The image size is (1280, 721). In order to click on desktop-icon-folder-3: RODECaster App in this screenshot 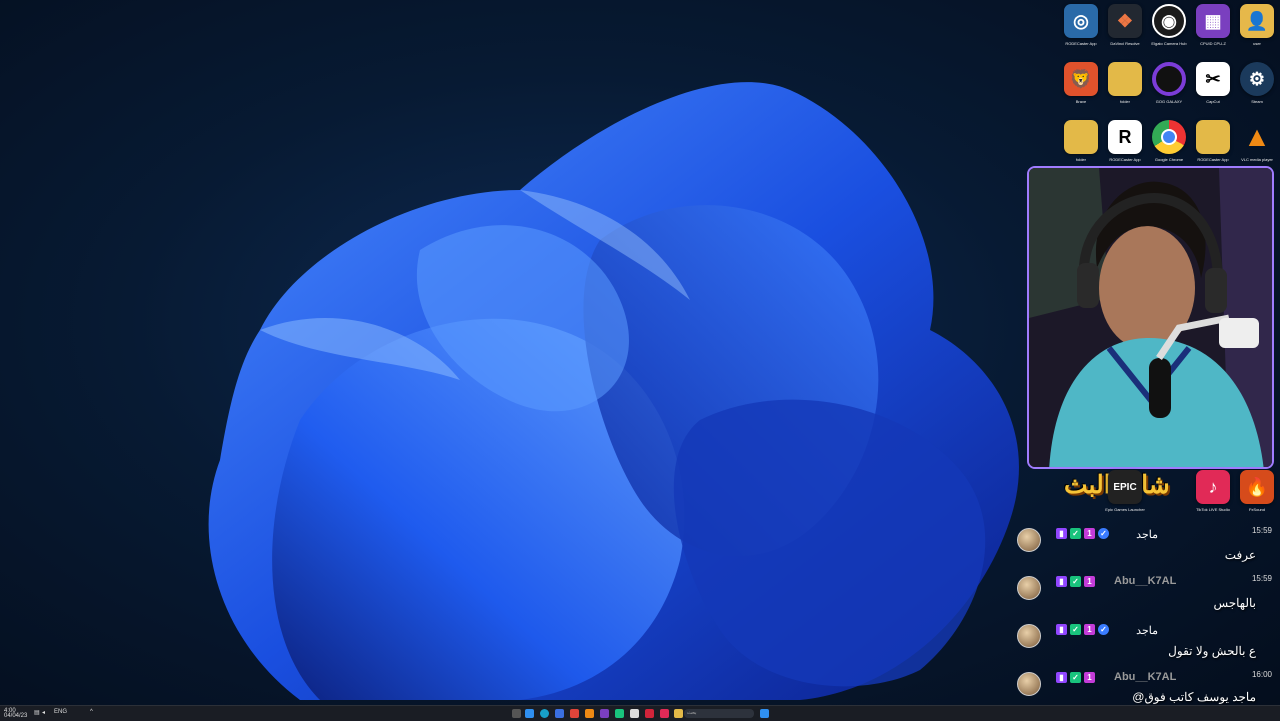, I will do `click(1213, 141)`.